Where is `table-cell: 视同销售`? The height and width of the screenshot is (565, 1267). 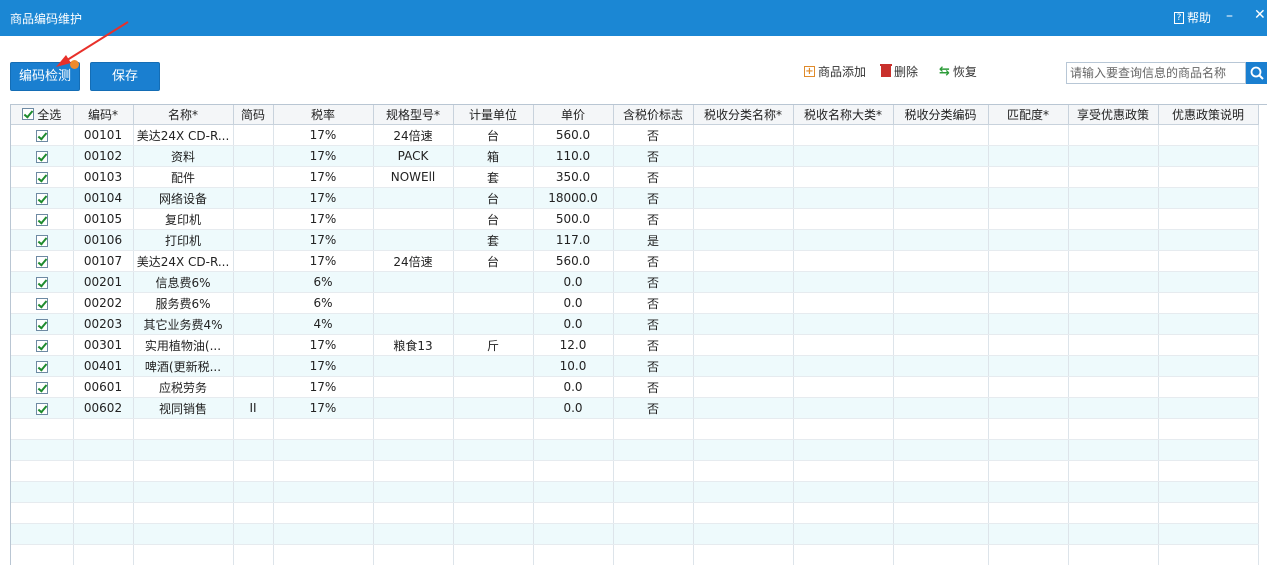 table-cell: 视同销售 is located at coordinates (183, 408).